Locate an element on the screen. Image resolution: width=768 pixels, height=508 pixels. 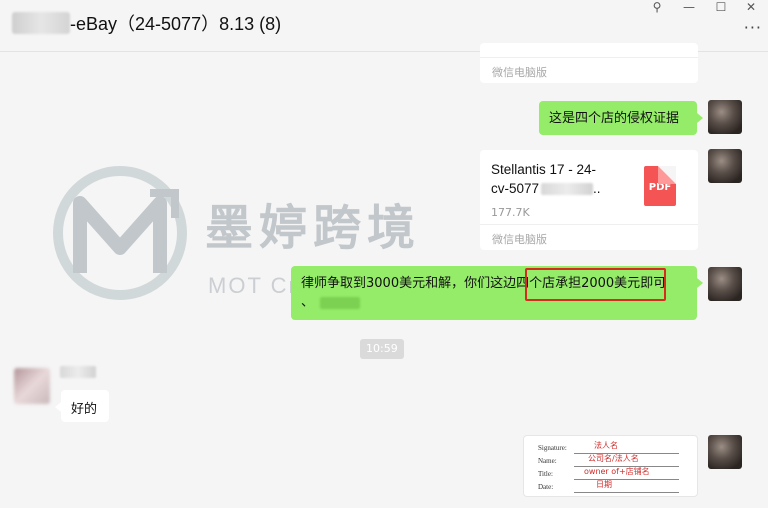
minimize-button: — is located at coordinates (689, 8).